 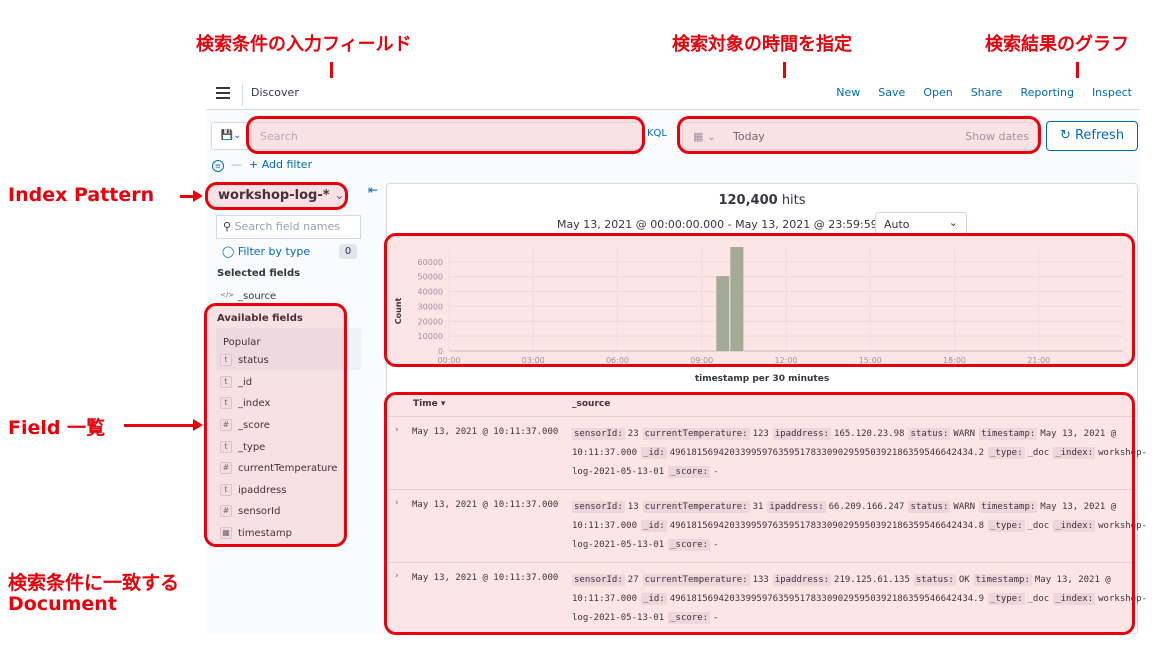 I want to click on page-title: Discover, so click(x=275, y=92).